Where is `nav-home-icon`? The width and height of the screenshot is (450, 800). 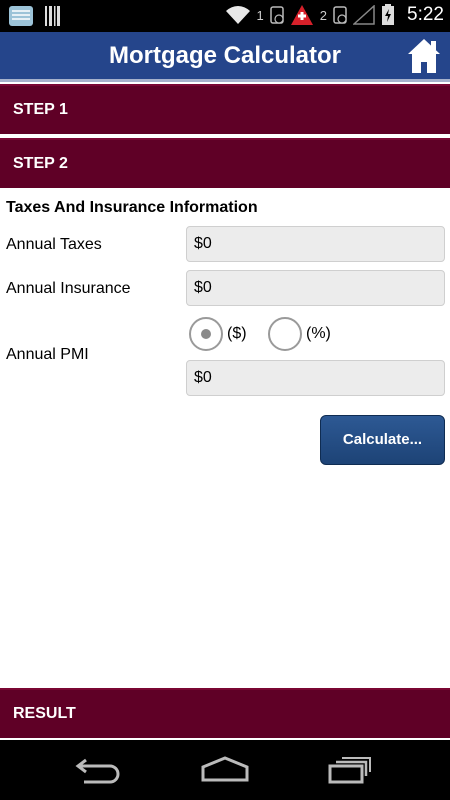 nav-home-icon is located at coordinates (225, 770).